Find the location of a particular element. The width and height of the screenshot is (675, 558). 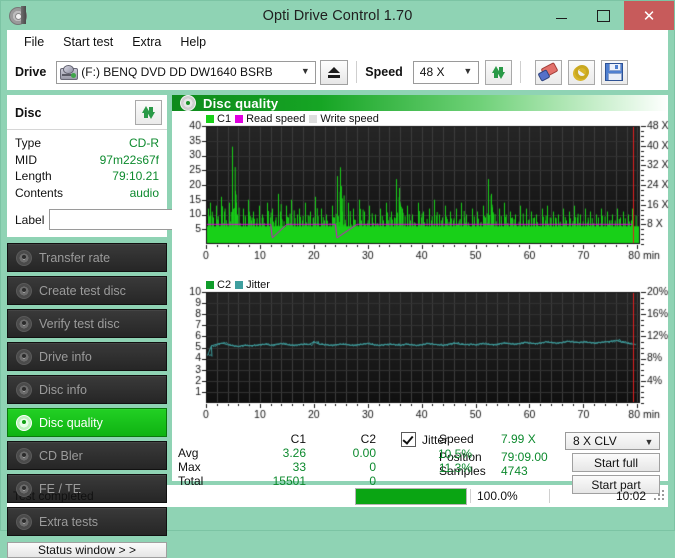

menu-bar: File Start test Extra Help is located at coordinates (337, 42).